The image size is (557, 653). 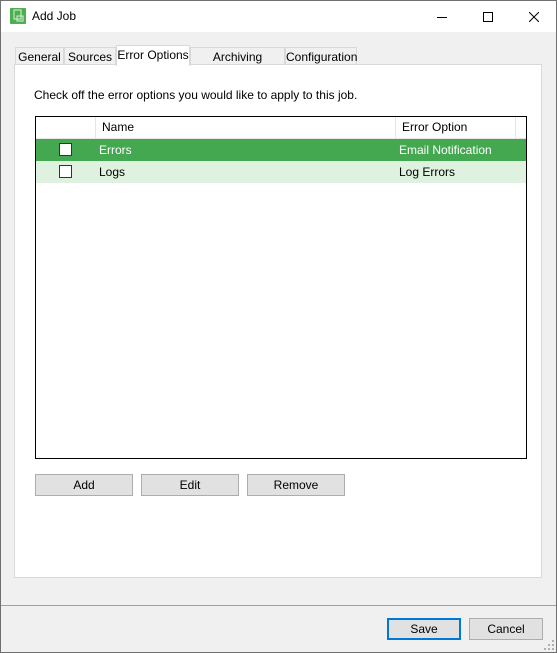 I want to click on maximize-button, so click(x=488, y=16).